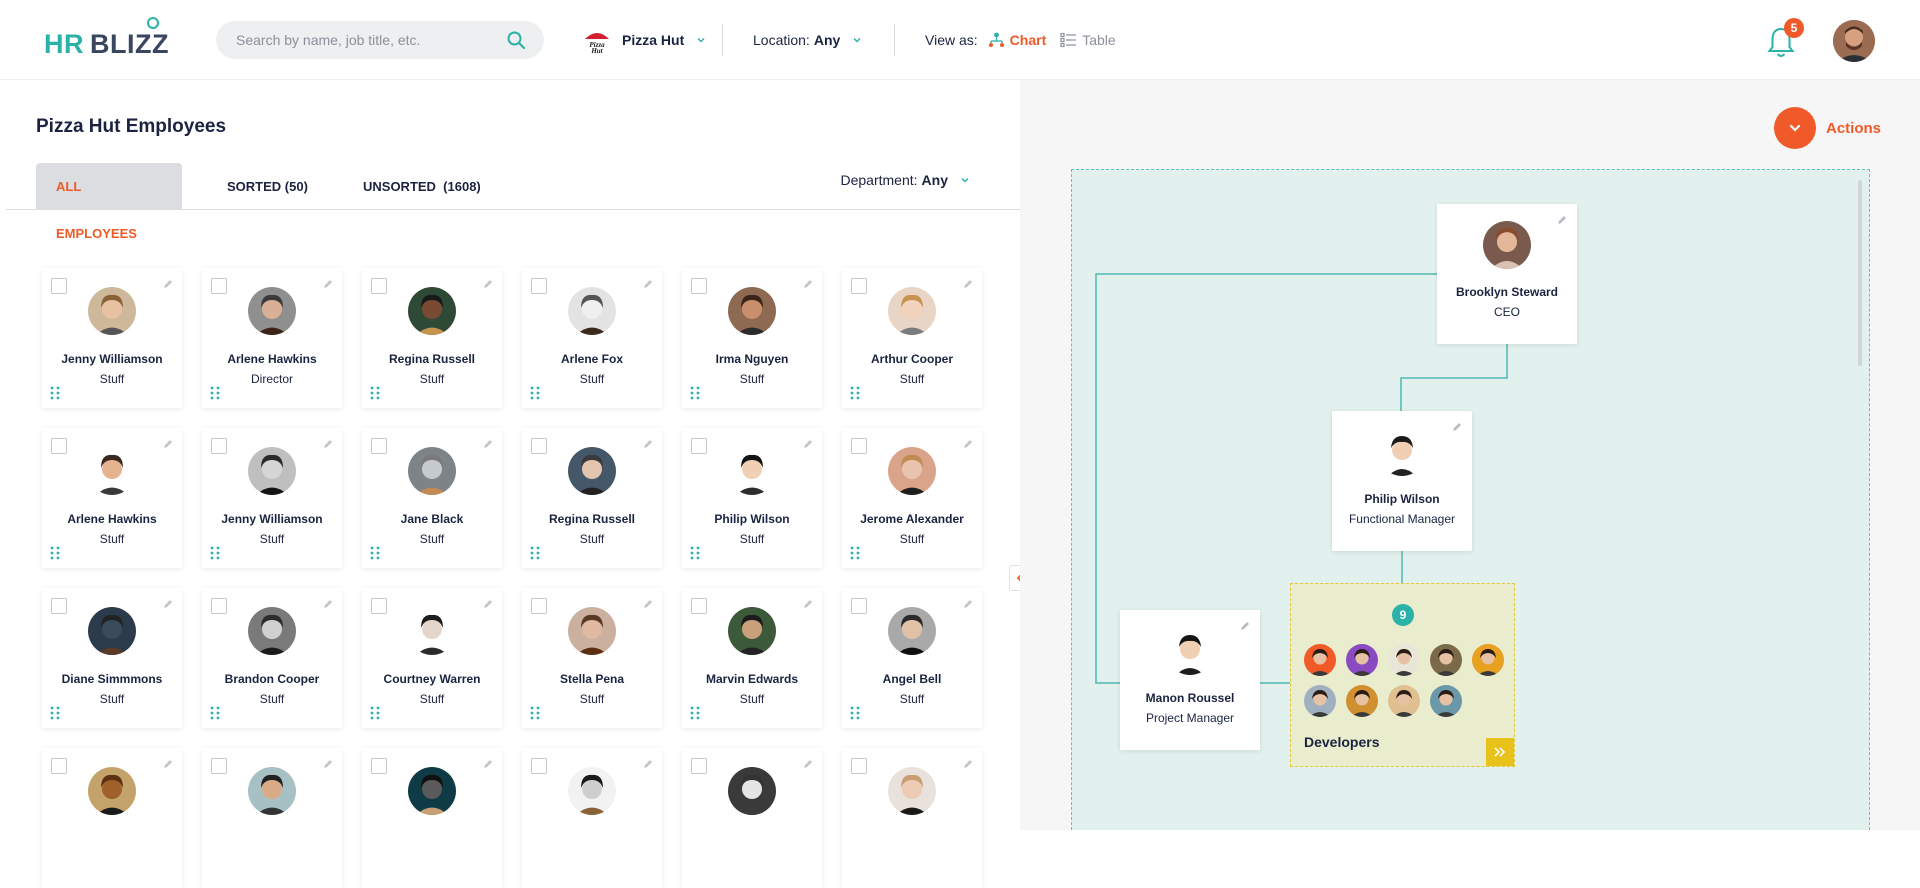 The width and height of the screenshot is (1920, 888). What do you see at coordinates (1402, 675) in the screenshot?
I see `org-team-developers: 9 Developers` at bounding box center [1402, 675].